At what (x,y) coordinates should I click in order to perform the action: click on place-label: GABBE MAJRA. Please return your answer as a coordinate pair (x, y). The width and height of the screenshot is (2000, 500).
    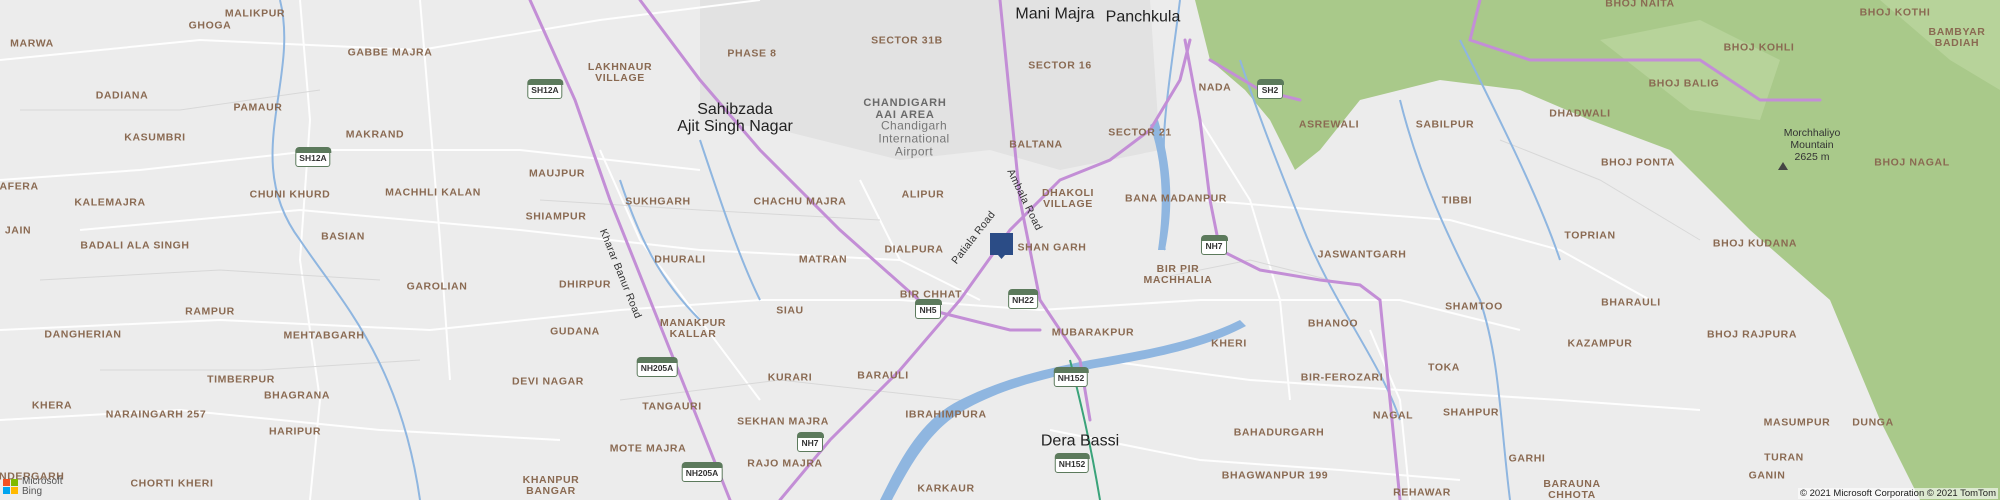
    Looking at the image, I should click on (390, 52).